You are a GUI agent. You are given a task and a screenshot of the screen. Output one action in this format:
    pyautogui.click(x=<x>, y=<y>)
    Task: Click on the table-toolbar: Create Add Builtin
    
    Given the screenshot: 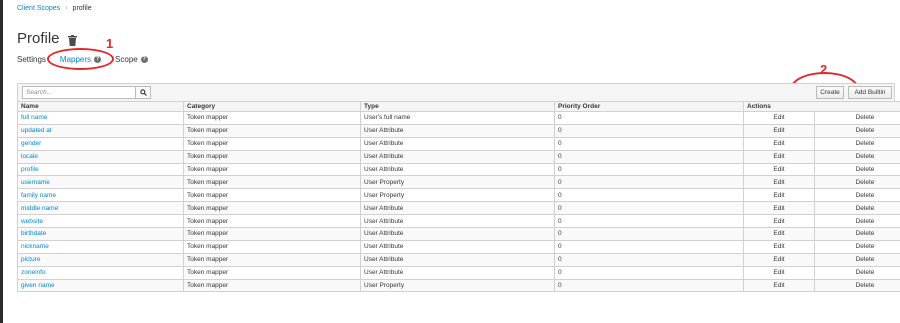 What is the action you would take?
    pyautogui.click(x=456, y=92)
    